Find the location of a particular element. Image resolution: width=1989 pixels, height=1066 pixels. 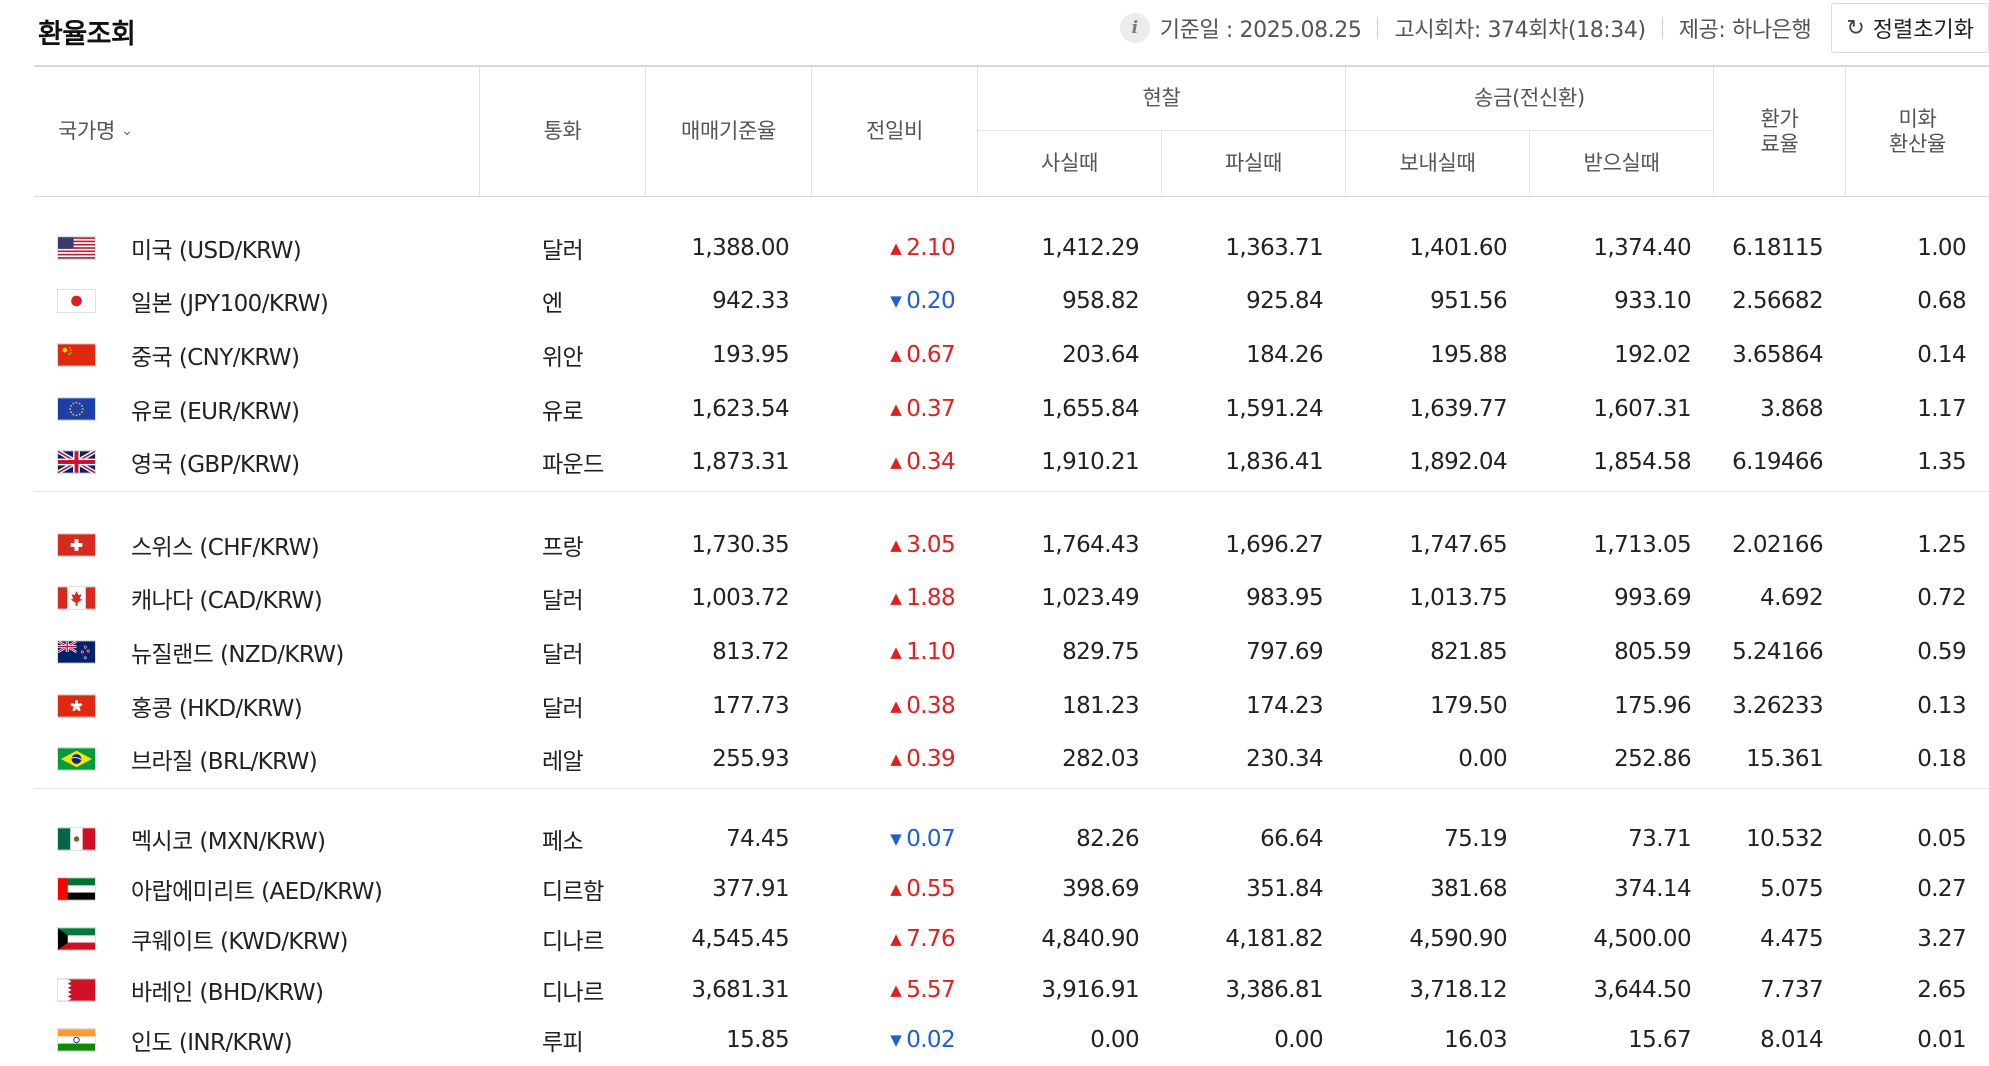

change-value: 7.76 is located at coordinates (930, 939).